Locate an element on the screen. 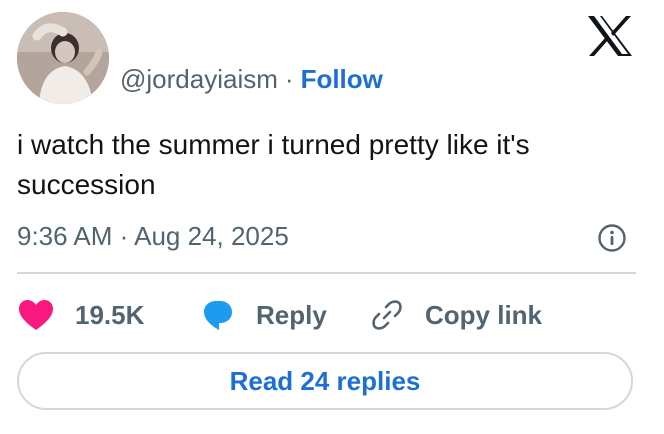 The width and height of the screenshot is (664, 434). like-button: 19.5K is located at coordinates (80, 315).